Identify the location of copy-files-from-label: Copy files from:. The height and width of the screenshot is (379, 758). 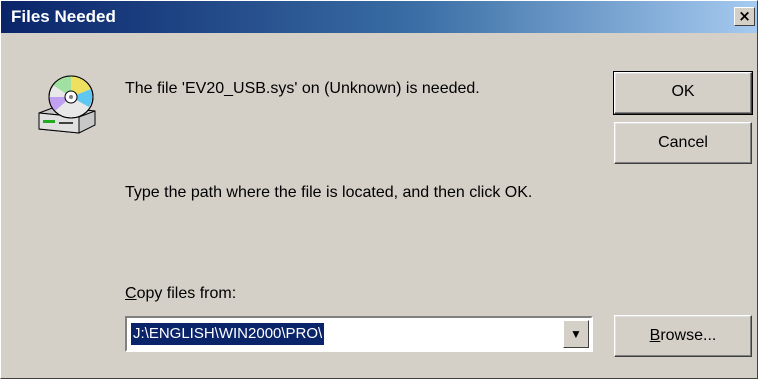
(180, 294).